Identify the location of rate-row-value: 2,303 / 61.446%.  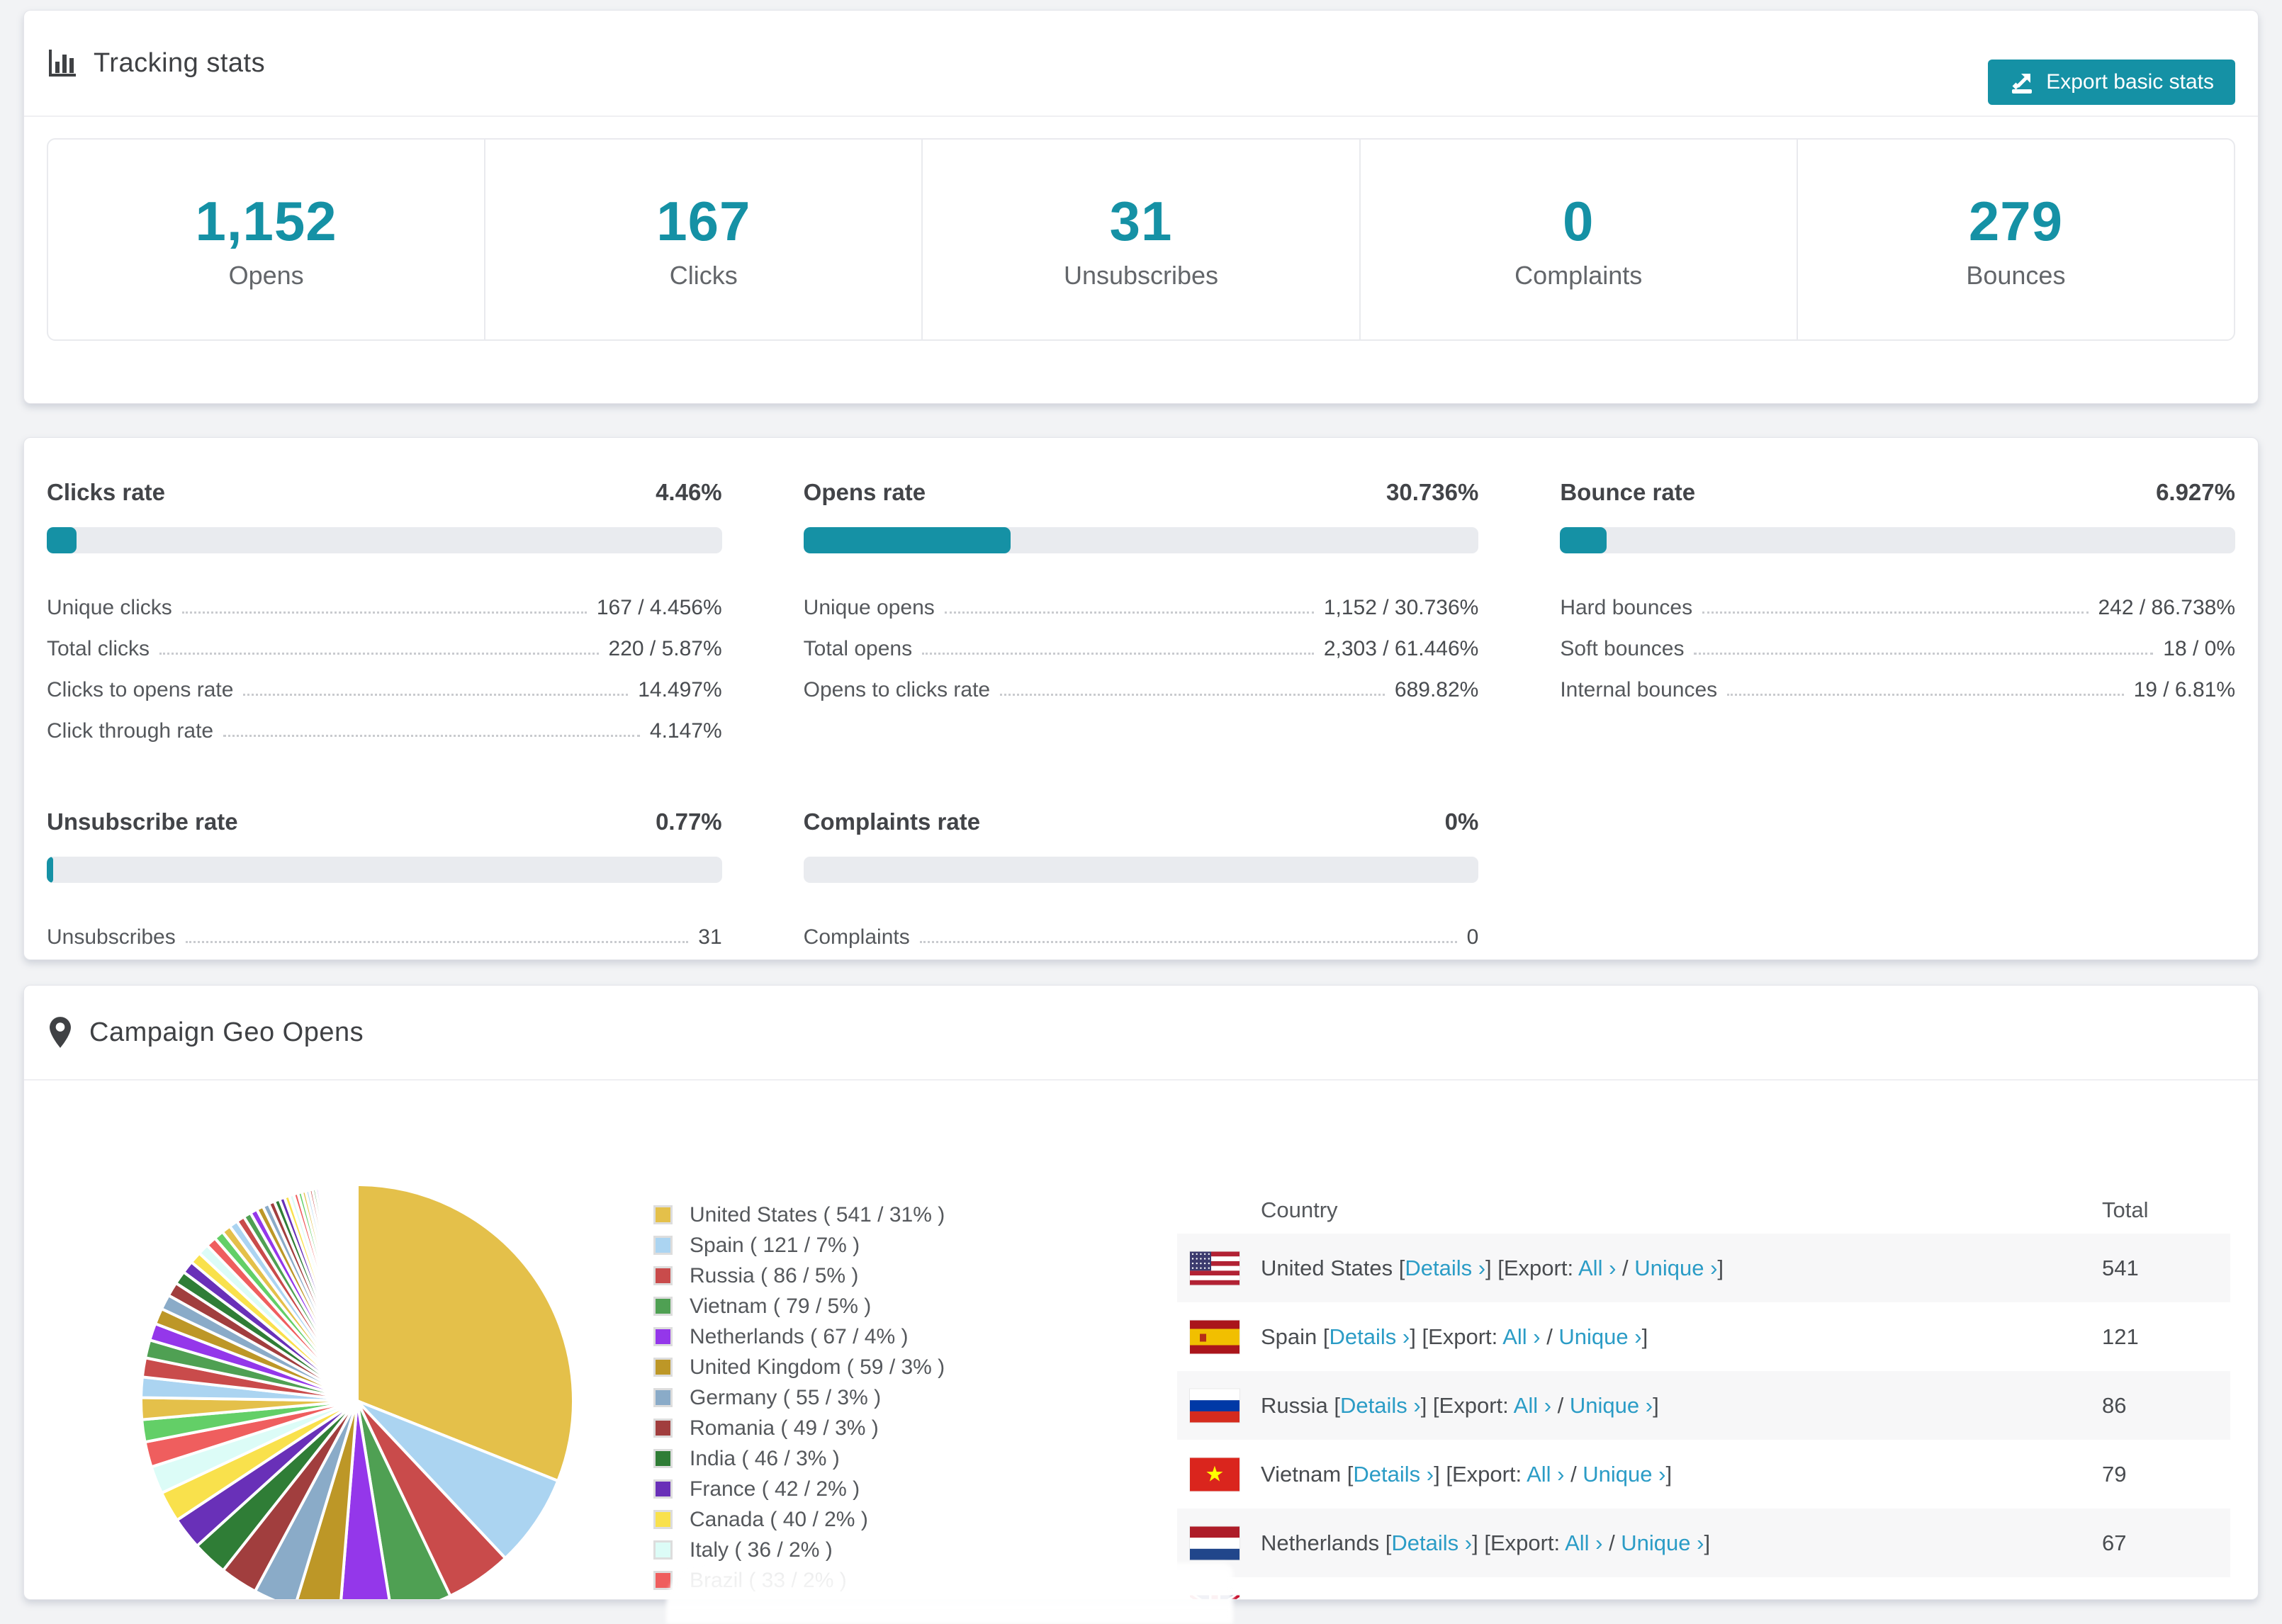
(1401, 648).